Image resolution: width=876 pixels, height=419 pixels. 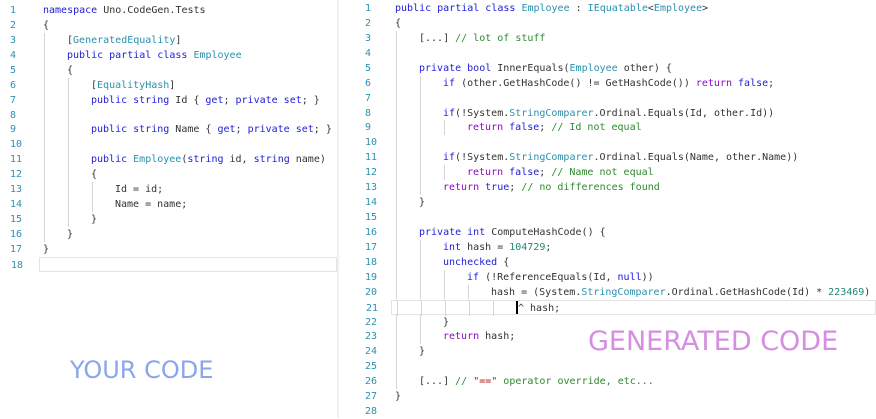 What do you see at coordinates (173, 175) in the screenshot?
I see `code-line: 12 {` at bounding box center [173, 175].